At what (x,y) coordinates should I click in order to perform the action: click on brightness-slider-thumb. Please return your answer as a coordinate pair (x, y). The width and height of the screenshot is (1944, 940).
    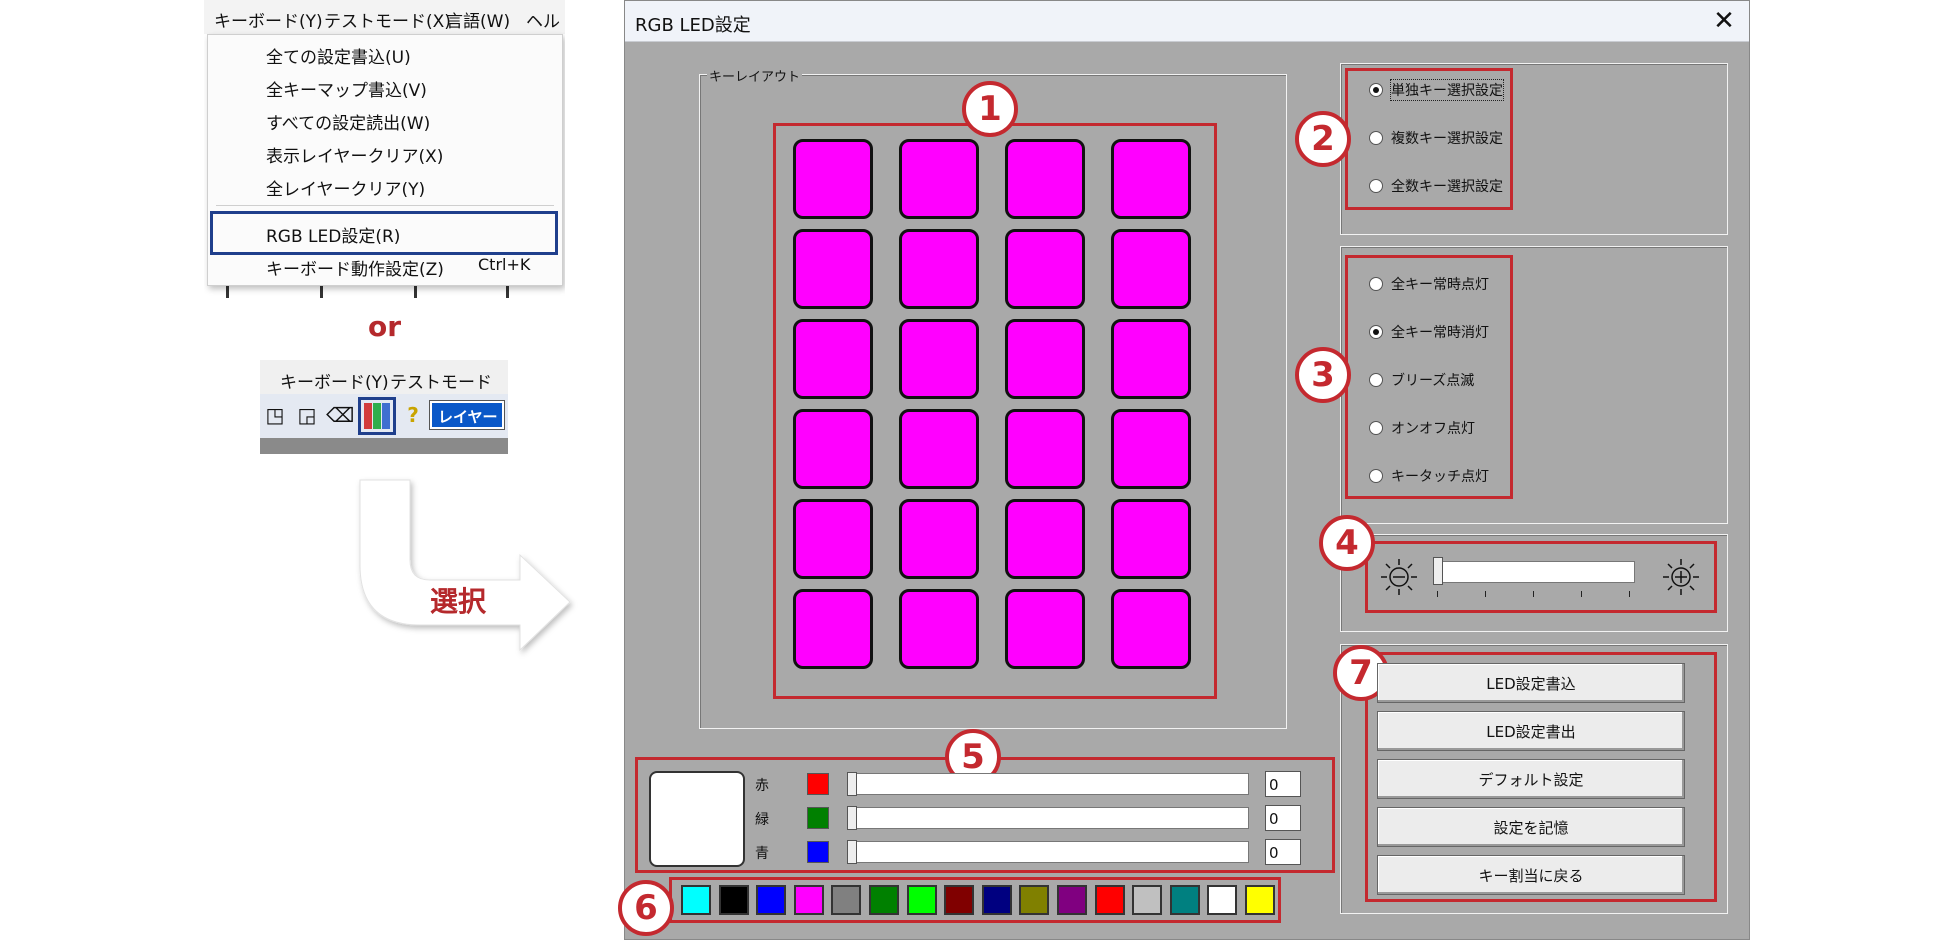
    Looking at the image, I should click on (1438, 571).